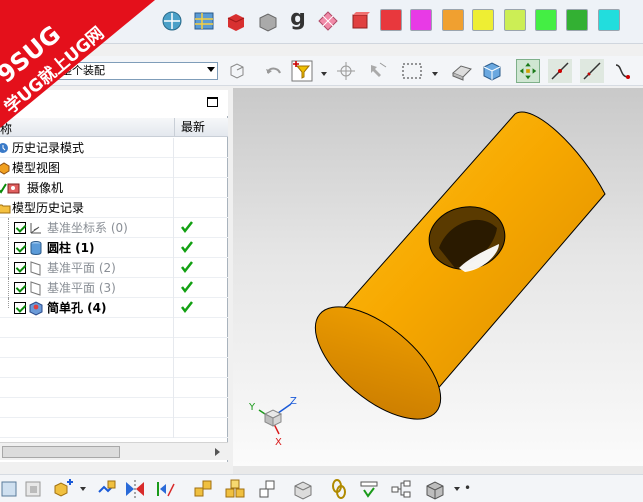  Describe the element at coordinates (48, 148) in the screenshot. I see `tree-label: 历史记录模式` at that location.